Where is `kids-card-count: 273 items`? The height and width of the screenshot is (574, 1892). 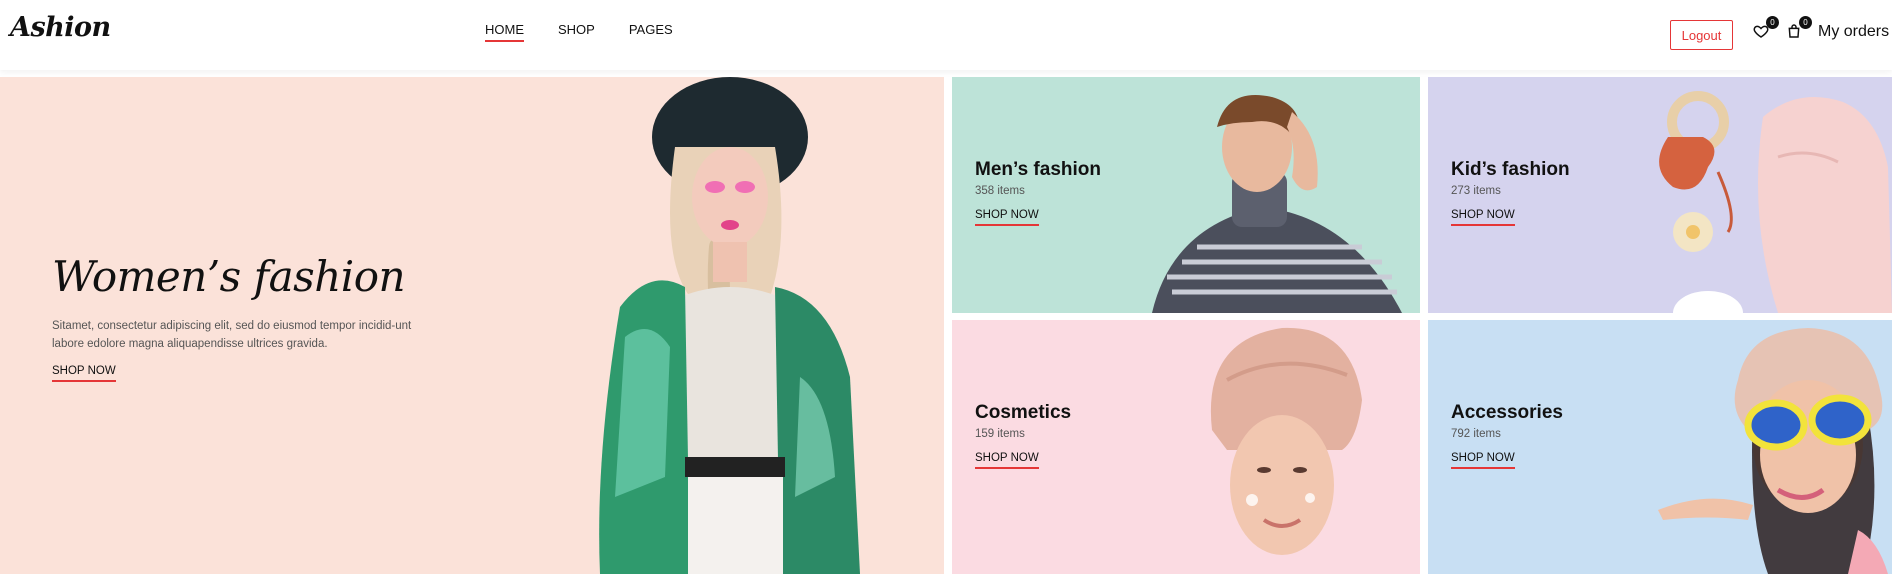 kids-card-count: 273 items is located at coordinates (1476, 191).